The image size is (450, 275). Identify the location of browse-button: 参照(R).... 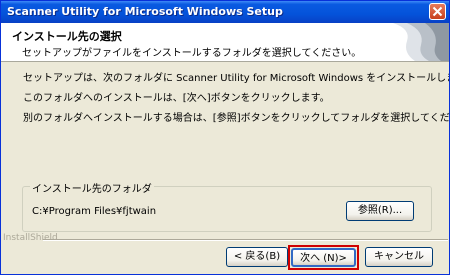
(380, 211).